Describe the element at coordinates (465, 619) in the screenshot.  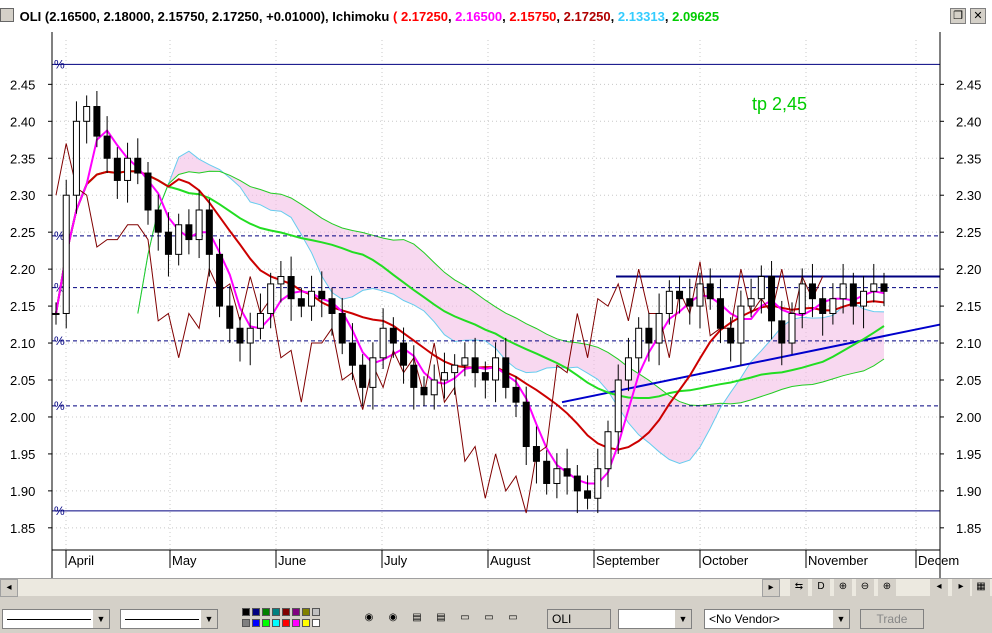
I see `tool-button-5: ▭` at that location.